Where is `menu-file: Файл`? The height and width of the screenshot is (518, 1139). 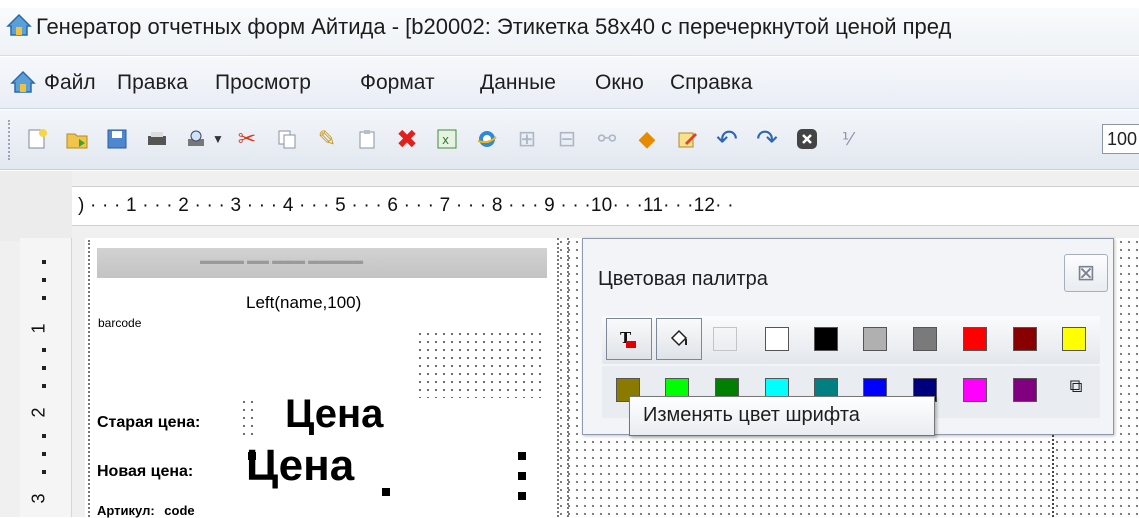
menu-file: Файл is located at coordinates (70, 83).